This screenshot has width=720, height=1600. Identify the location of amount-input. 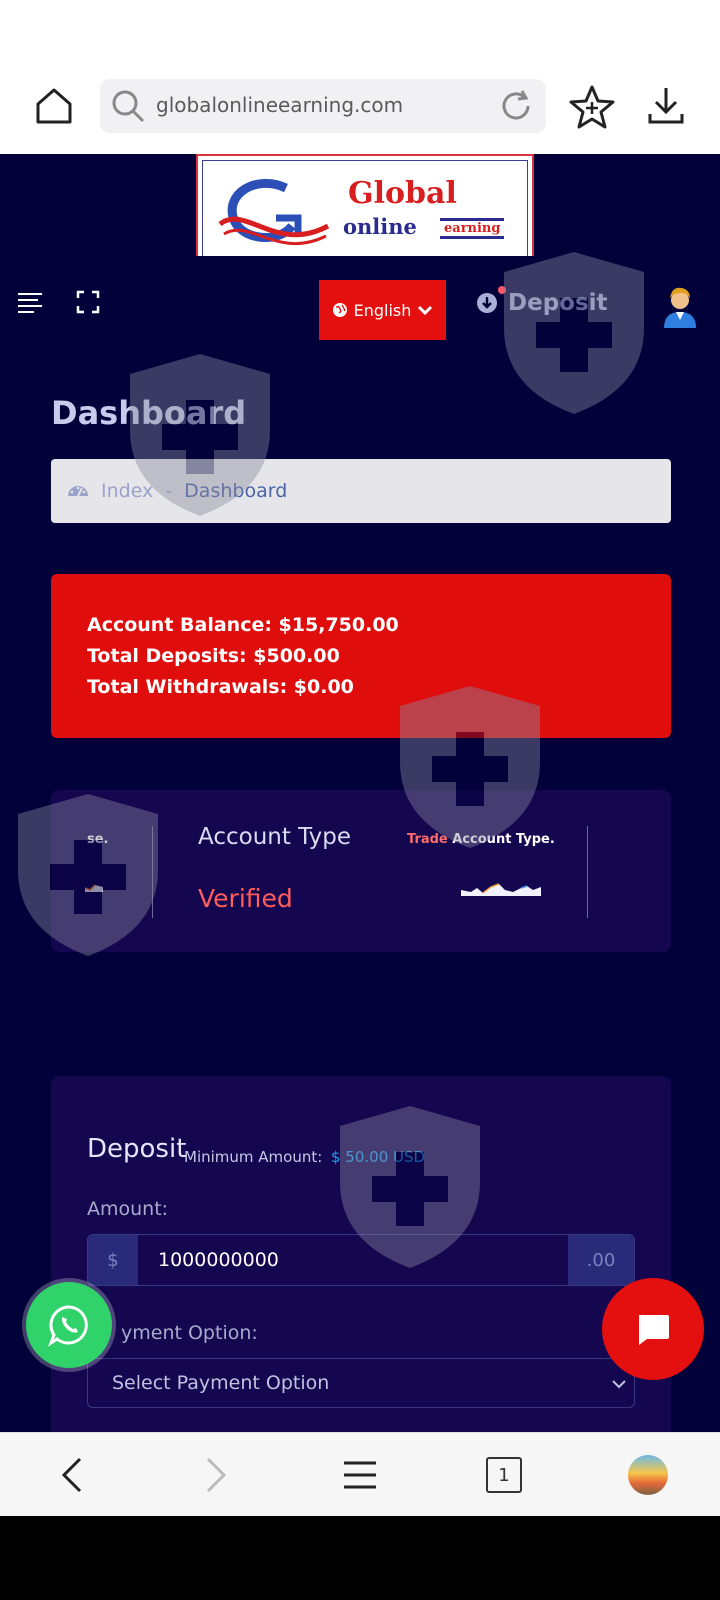
(353, 1260).